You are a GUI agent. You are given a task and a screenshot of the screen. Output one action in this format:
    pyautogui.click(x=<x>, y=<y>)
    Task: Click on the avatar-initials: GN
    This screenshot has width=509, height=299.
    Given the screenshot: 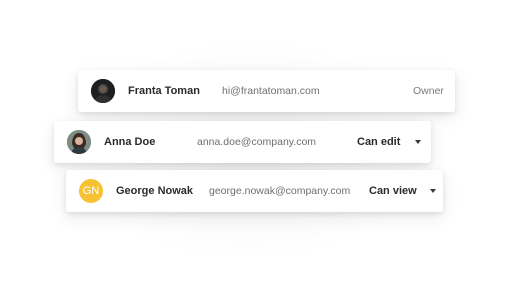 What is the action you would take?
    pyautogui.click(x=91, y=191)
    